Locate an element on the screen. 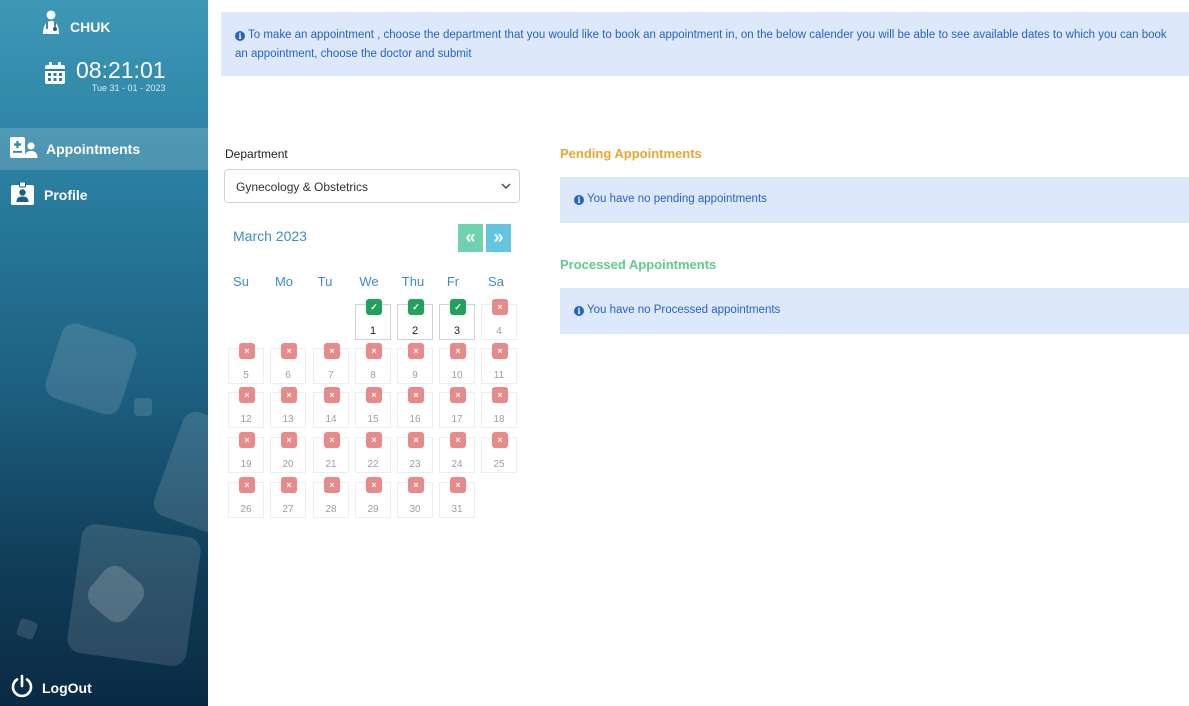  calendar-day-available: ✓ 1 is located at coordinates (373, 319).